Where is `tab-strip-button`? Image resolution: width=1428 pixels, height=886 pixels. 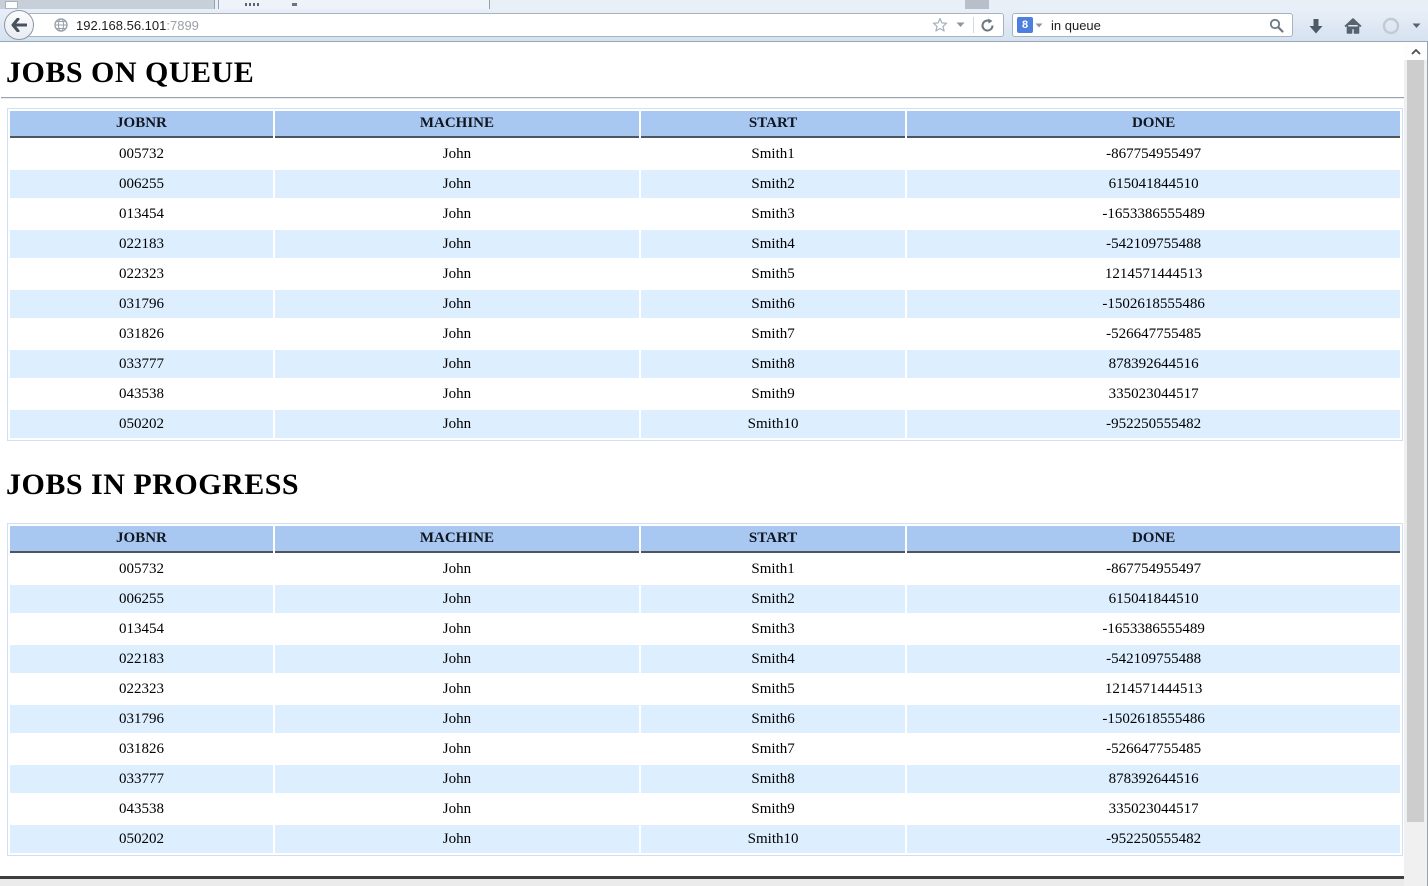
tab-strip-button is located at coordinates (977, 4).